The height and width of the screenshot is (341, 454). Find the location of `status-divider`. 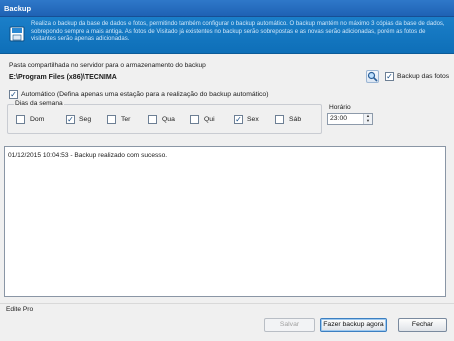

status-divider is located at coordinates (227, 303).